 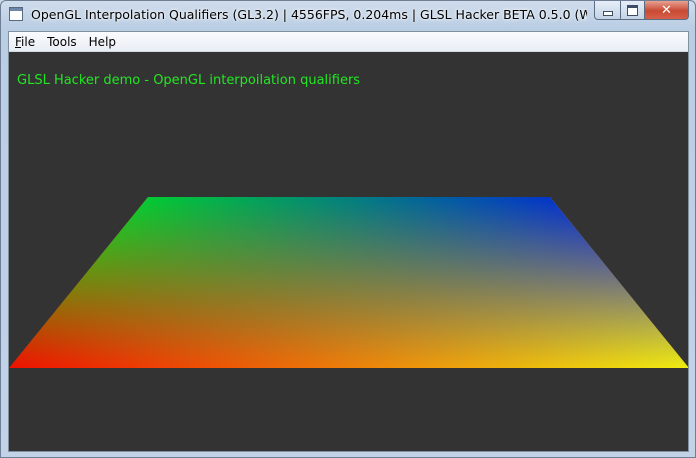 I want to click on close-icon: ✕, so click(x=666, y=10).